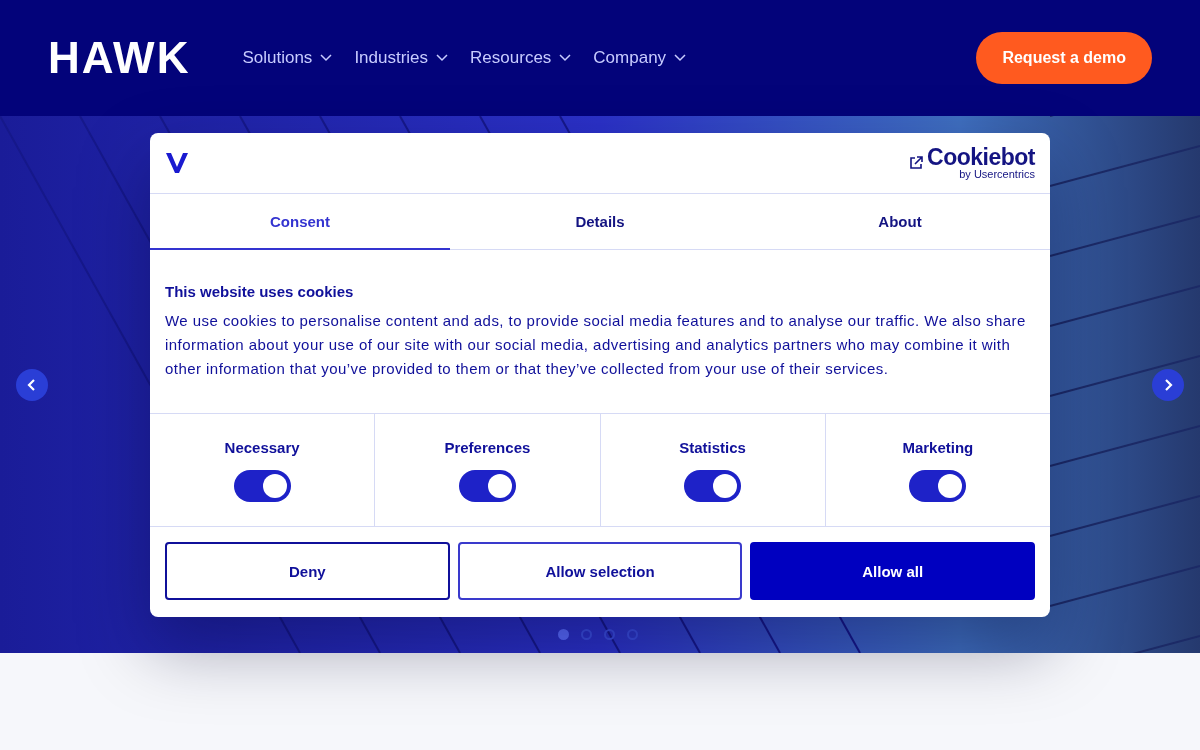 This screenshot has width=1200, height=750. Describe the element at coordinates (262, 447) in the screenshot. I see `category-label: Necessary` at that location.